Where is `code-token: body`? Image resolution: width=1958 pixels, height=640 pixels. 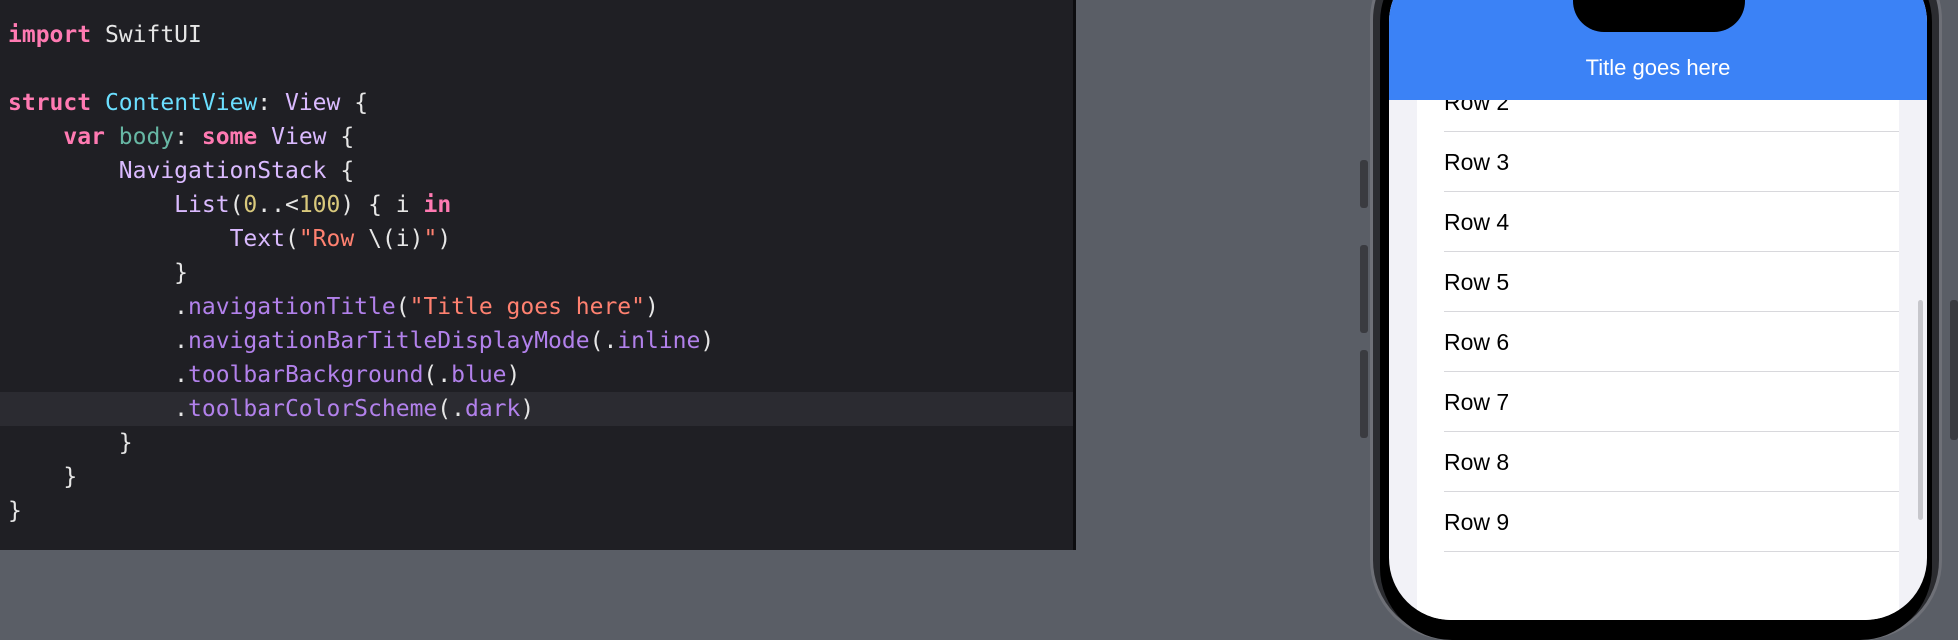 code-token: body is located at coordinates (146, 137).